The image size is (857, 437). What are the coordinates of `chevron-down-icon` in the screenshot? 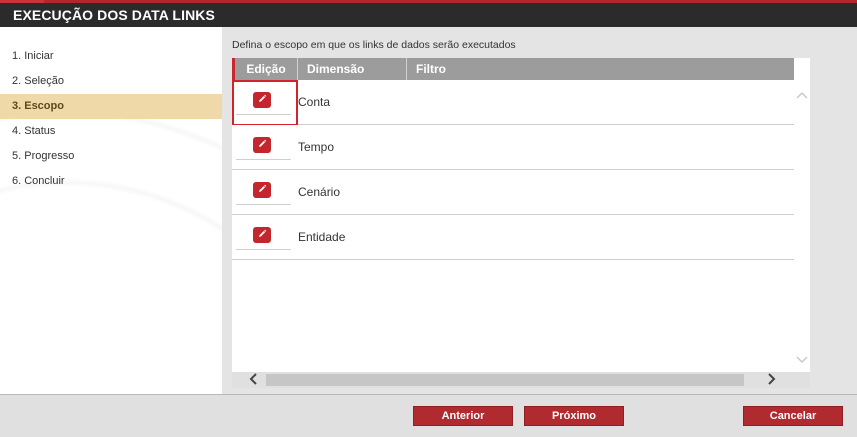 It's located at (802, 360).